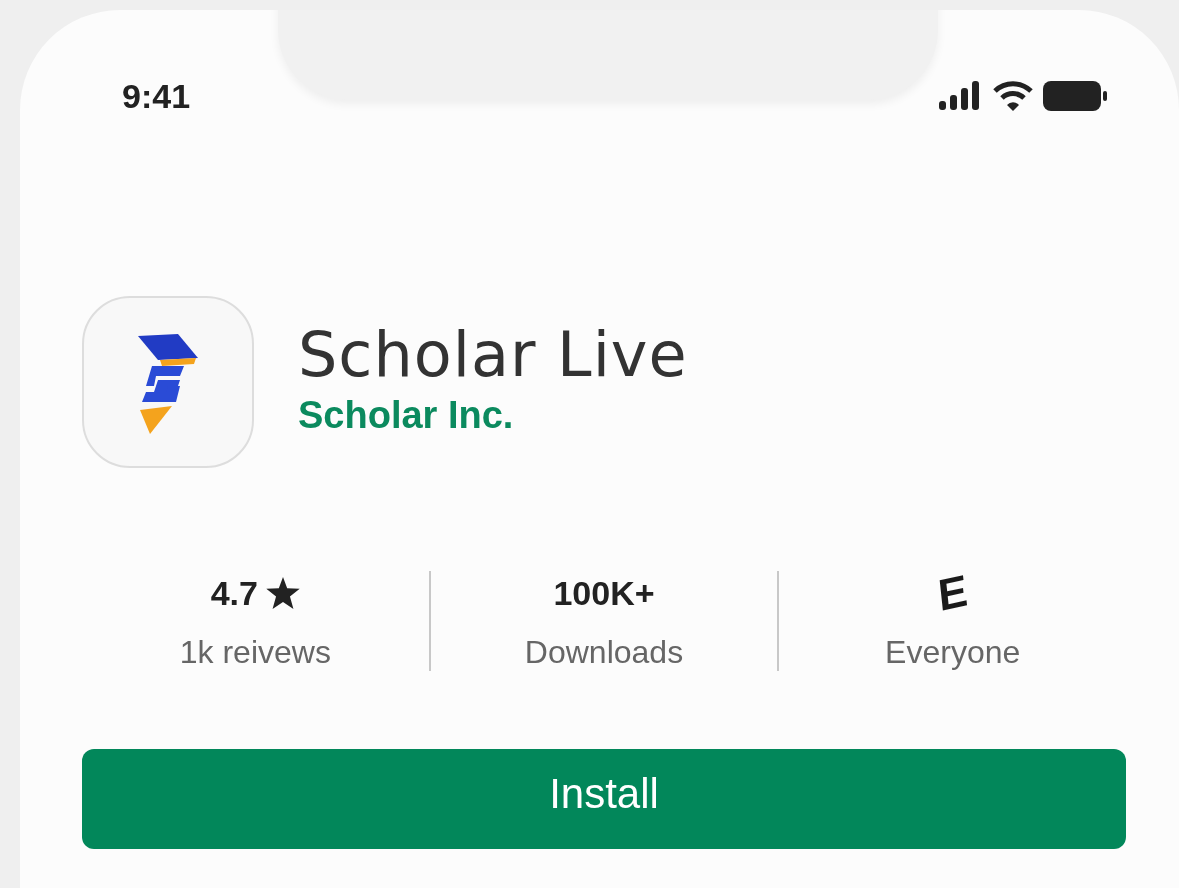 The height and width of the screenshot is (888, 1179). What do you see at coordinates (282, 593) in the screenshot?
I see `star-icon` at bounding box center [282, 593].